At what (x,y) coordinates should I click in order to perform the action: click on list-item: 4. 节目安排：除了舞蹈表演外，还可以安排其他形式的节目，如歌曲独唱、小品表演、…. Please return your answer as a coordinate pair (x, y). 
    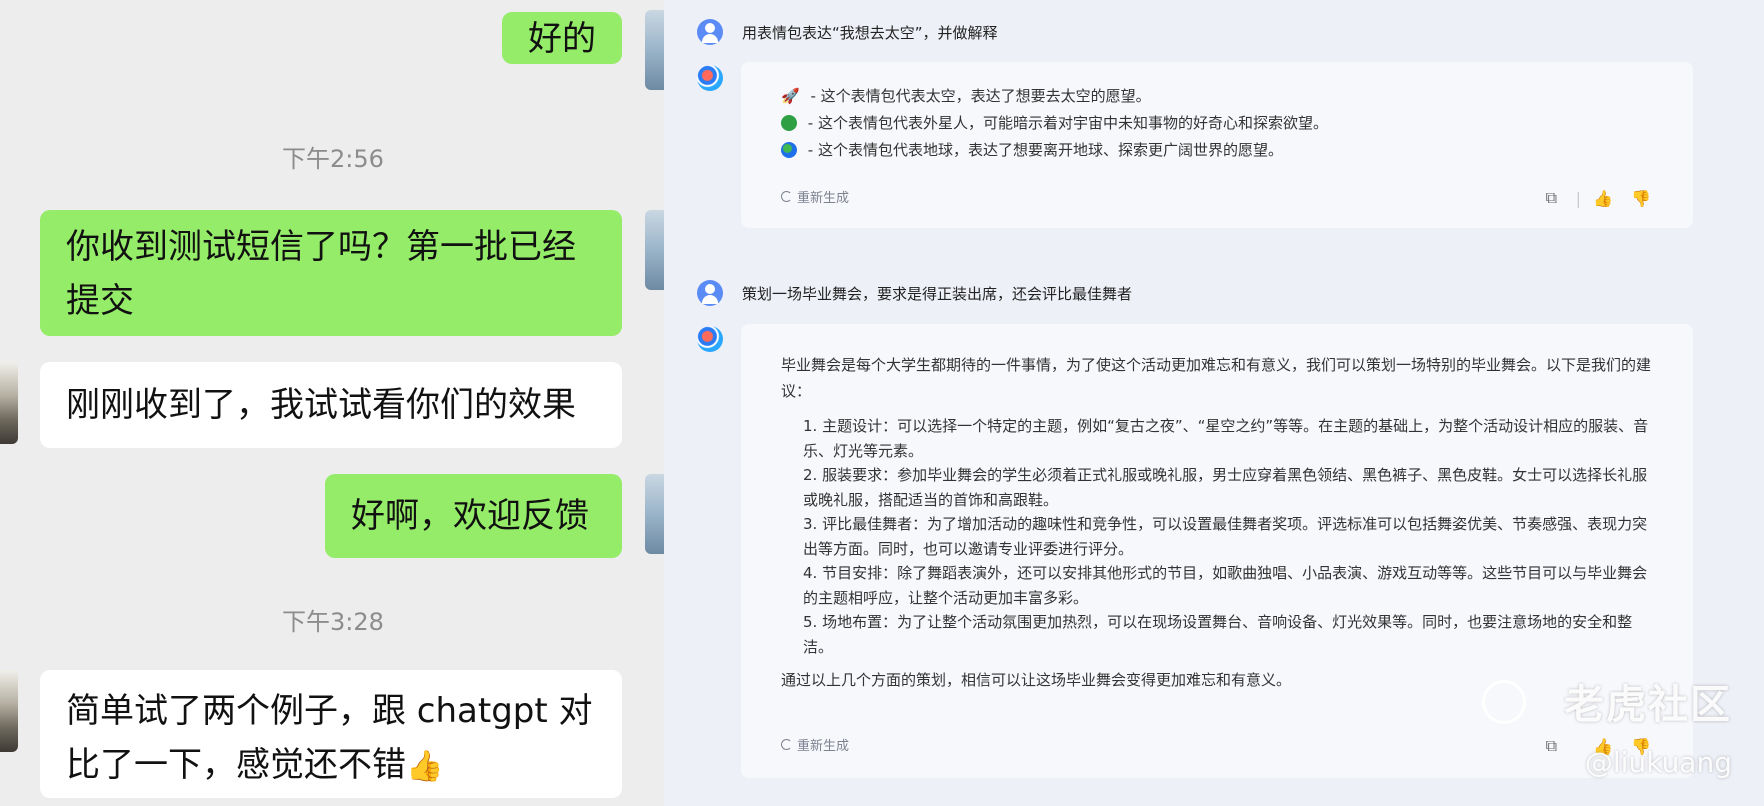
    Looking at the image, I should click on (1225, 585).